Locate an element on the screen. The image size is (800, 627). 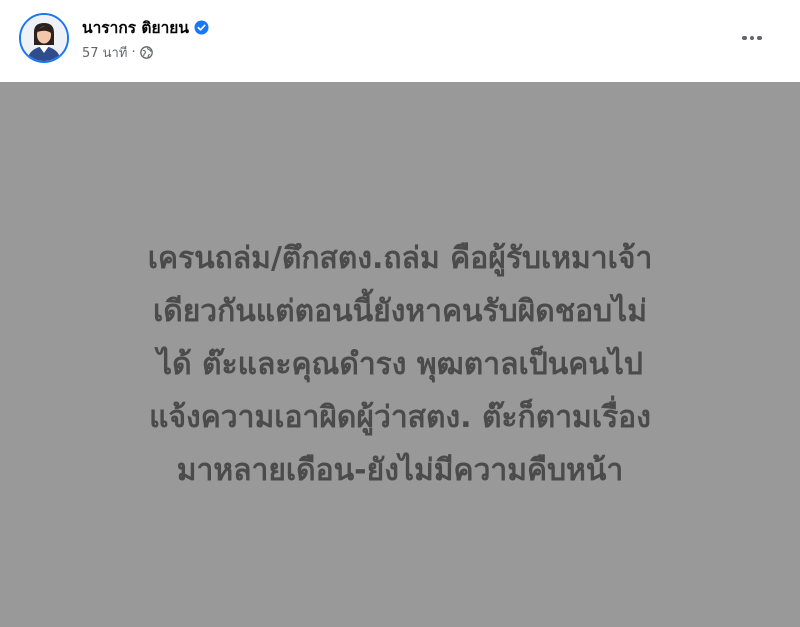
post-text-line: ได้ ต๊ะและคุณดำรง พุฒตาลเป็นคนไป is located at coordinates (400, 364).